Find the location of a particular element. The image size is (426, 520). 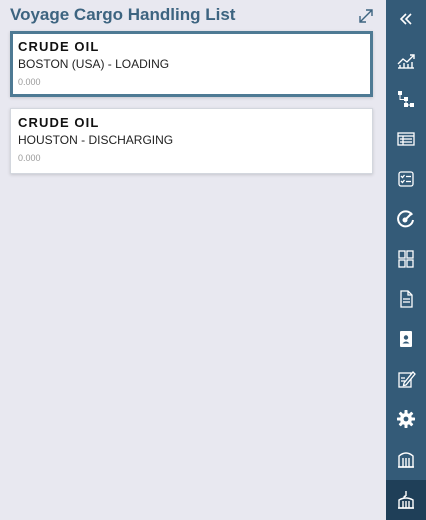

hierarchy-icon is located at coordinates (406, 99).